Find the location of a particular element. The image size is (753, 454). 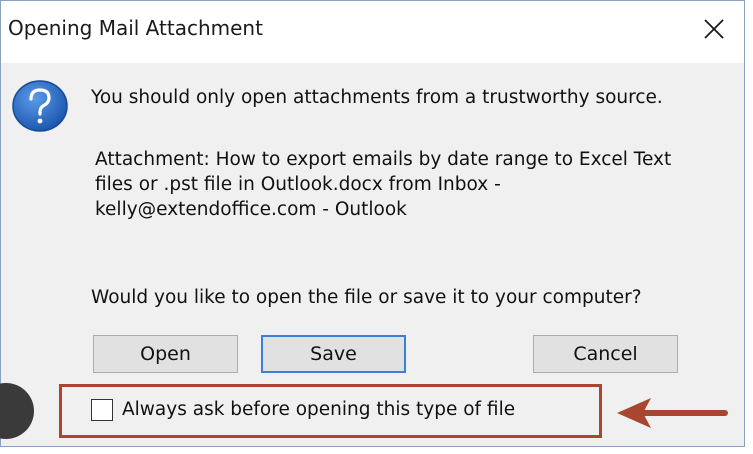

close-button is located at coordinates (714, 31).